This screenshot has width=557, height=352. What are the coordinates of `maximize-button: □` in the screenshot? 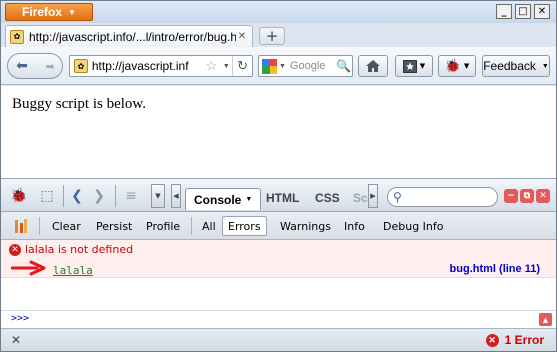 It's located at (523, 11).